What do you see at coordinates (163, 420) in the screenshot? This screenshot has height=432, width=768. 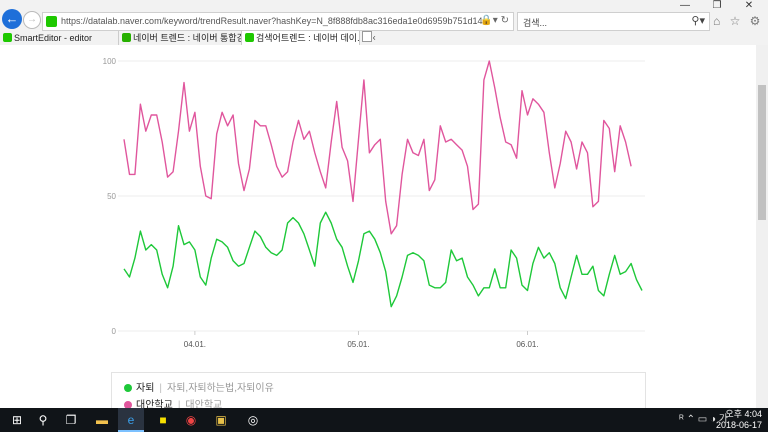 I see `kakaotalk-icon: ■` at bounding box center [163, 420].